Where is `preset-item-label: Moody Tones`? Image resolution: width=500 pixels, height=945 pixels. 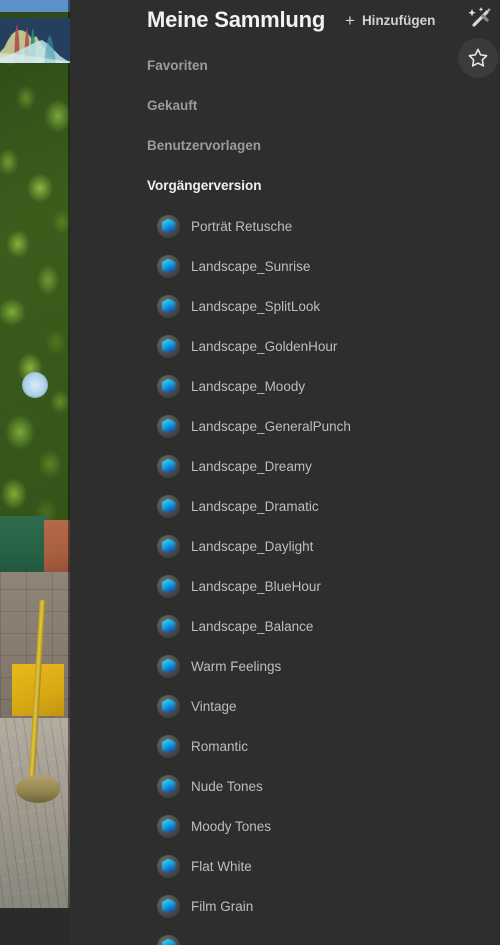 preset-item-label: Moody Tones is located at coordinates (231, 826).